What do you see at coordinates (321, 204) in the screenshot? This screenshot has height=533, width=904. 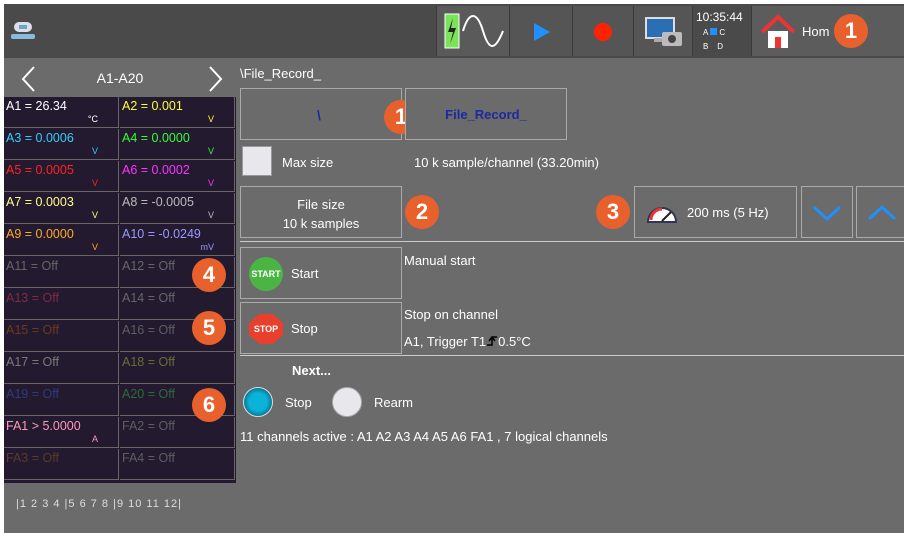 I see `file-size-title: File size` at bounding box center [321, 204].